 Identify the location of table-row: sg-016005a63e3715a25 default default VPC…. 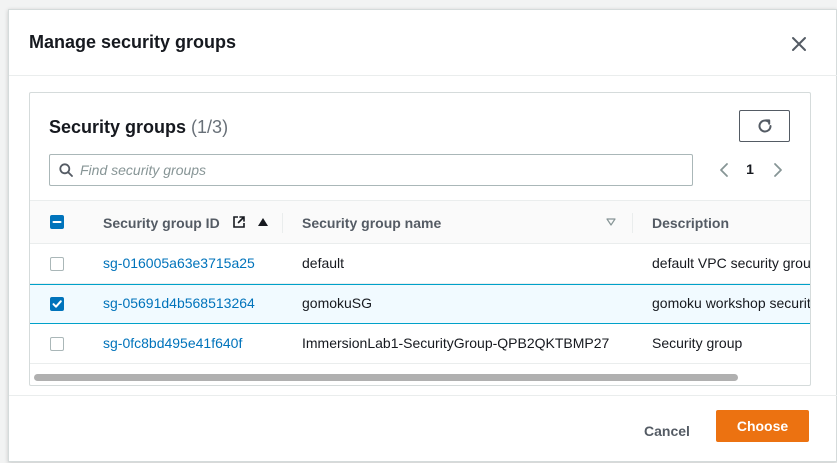
(420, 264).